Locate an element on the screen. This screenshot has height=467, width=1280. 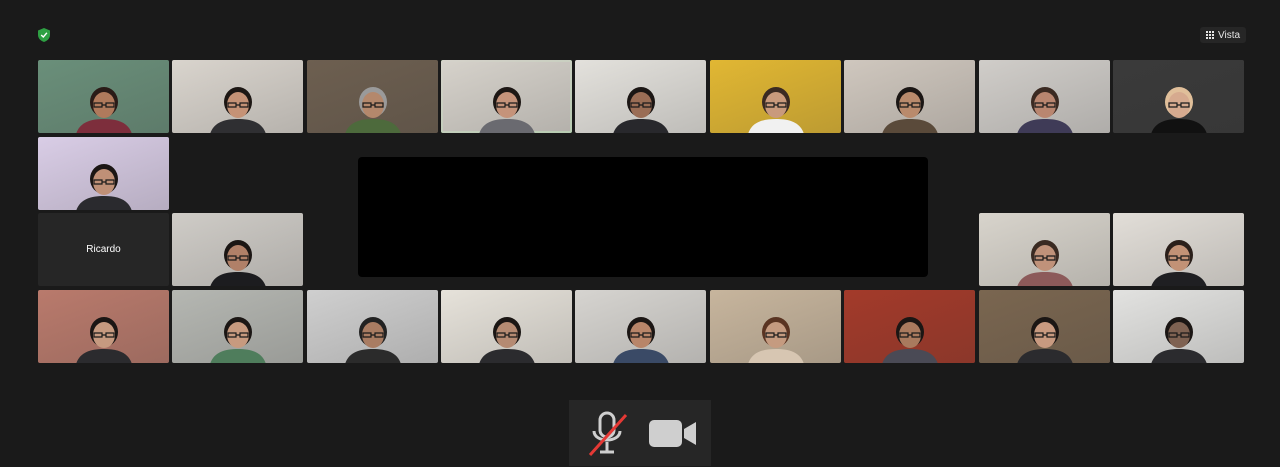
mute-button is located at coordinates (607, 433).